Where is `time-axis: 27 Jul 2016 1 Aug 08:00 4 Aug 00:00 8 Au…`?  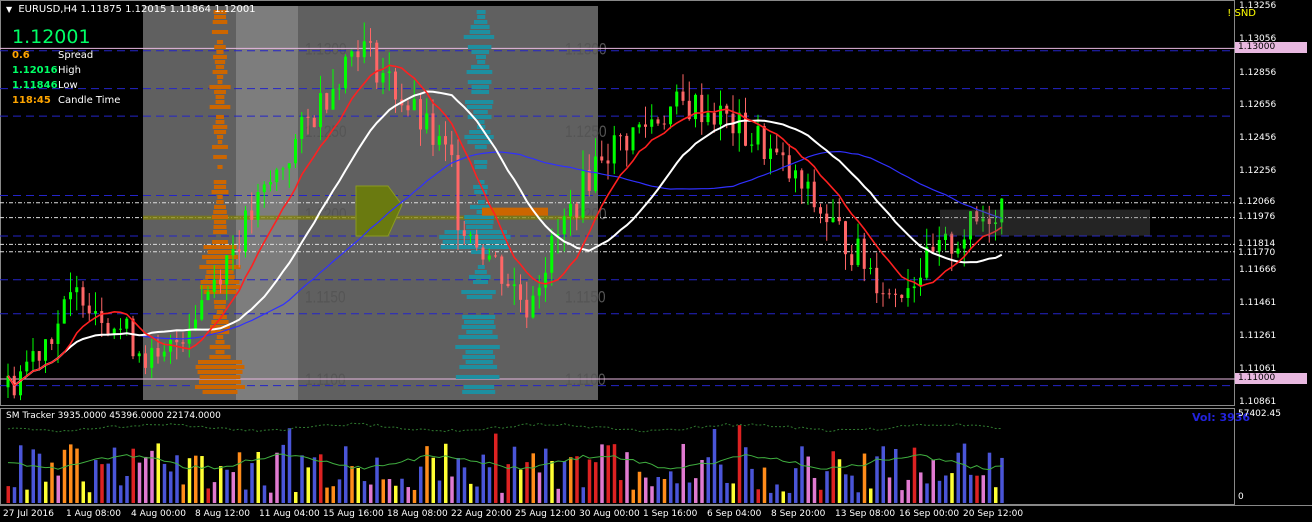 time-axis: 27 Jul 2016 1 Aug 08:00 4 Aug 00:00 8 Au… is located at coordinates (656, 513).